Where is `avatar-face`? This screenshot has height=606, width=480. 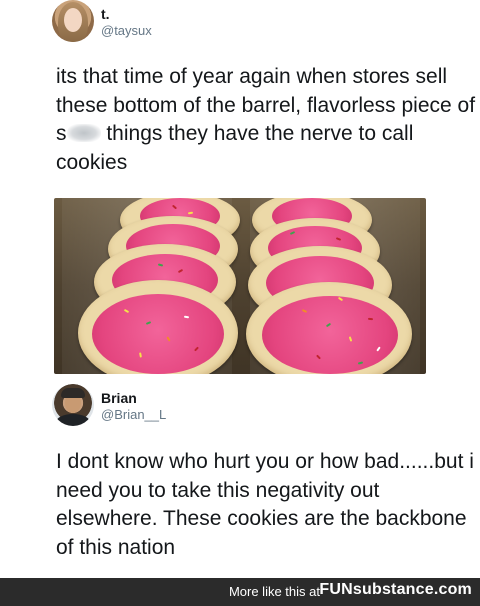
avatar-face is located at coordinates (73, 20).